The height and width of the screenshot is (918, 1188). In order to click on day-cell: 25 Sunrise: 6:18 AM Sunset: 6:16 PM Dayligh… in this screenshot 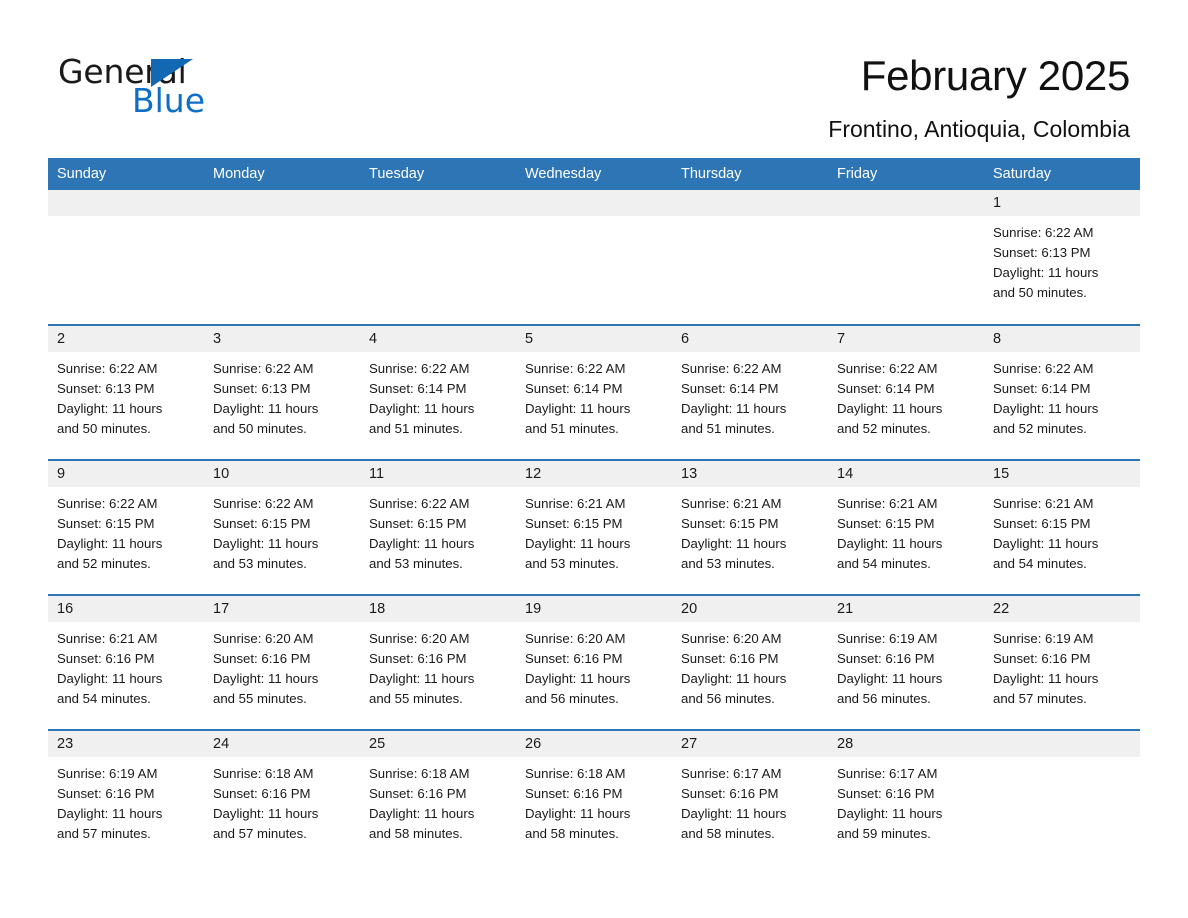, I will do `click(438, 797)`.